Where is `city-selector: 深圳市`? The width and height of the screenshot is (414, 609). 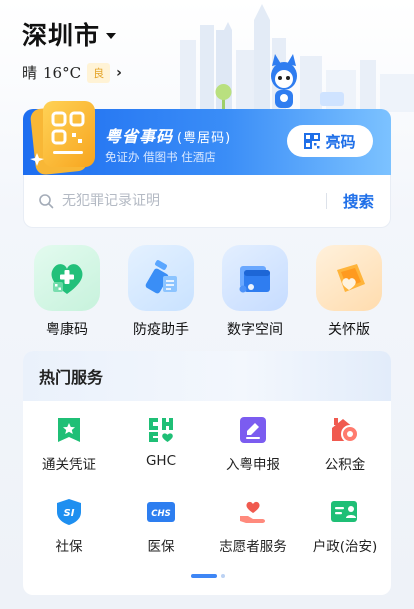 city-selector: 深圳市 is located at coordinates (69, 34).